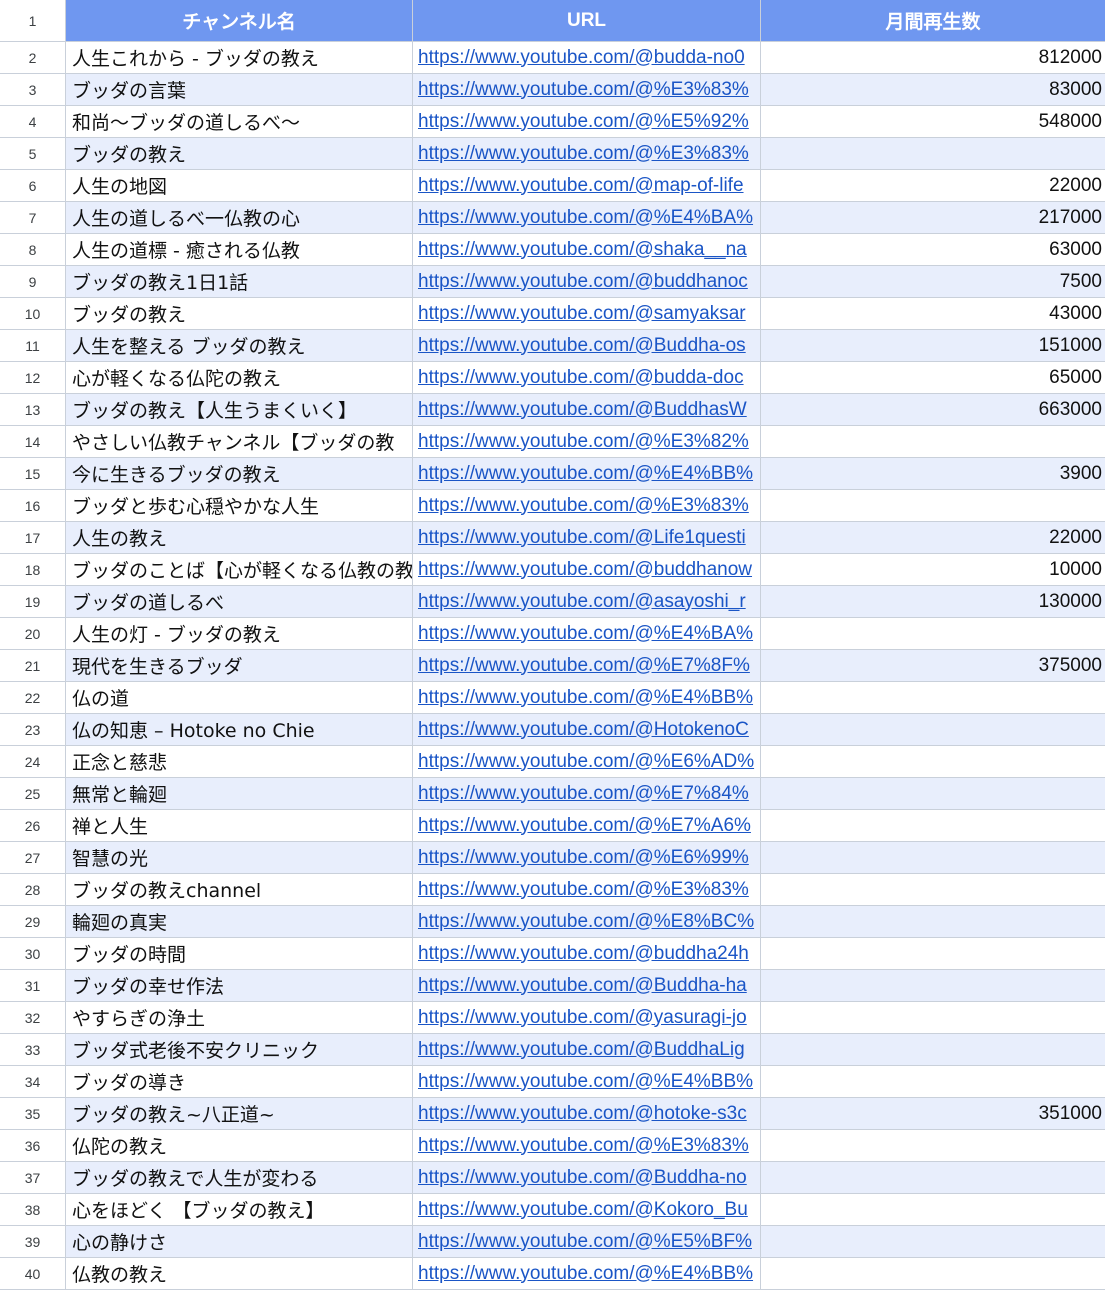  Describe the element at coordinates (239, 1081) in the screenshot. I see `channel-name-cell: ブッダの導き` at that location.